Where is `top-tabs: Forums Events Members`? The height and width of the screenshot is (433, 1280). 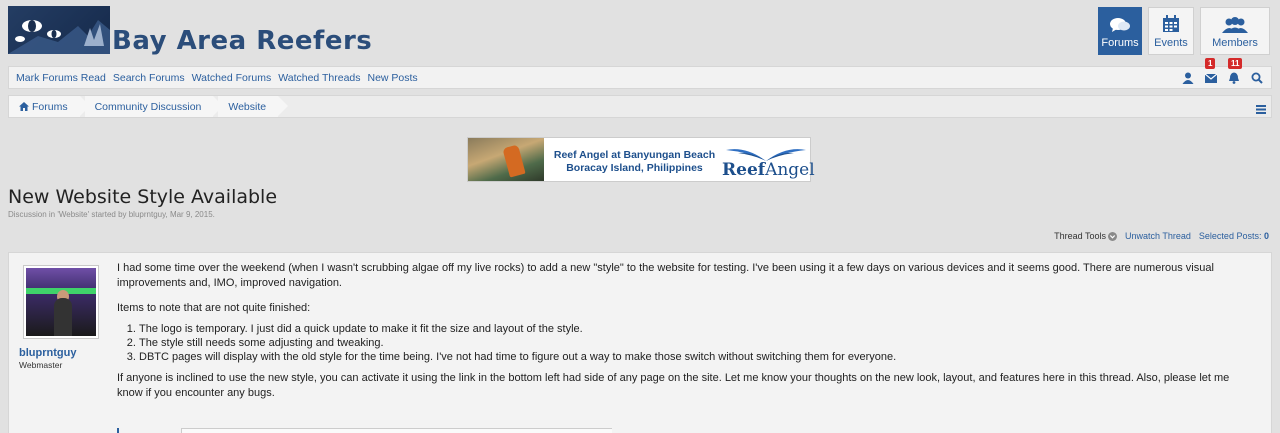
top-tabs: Forums Events Members is located at coordinates (1184, 31).